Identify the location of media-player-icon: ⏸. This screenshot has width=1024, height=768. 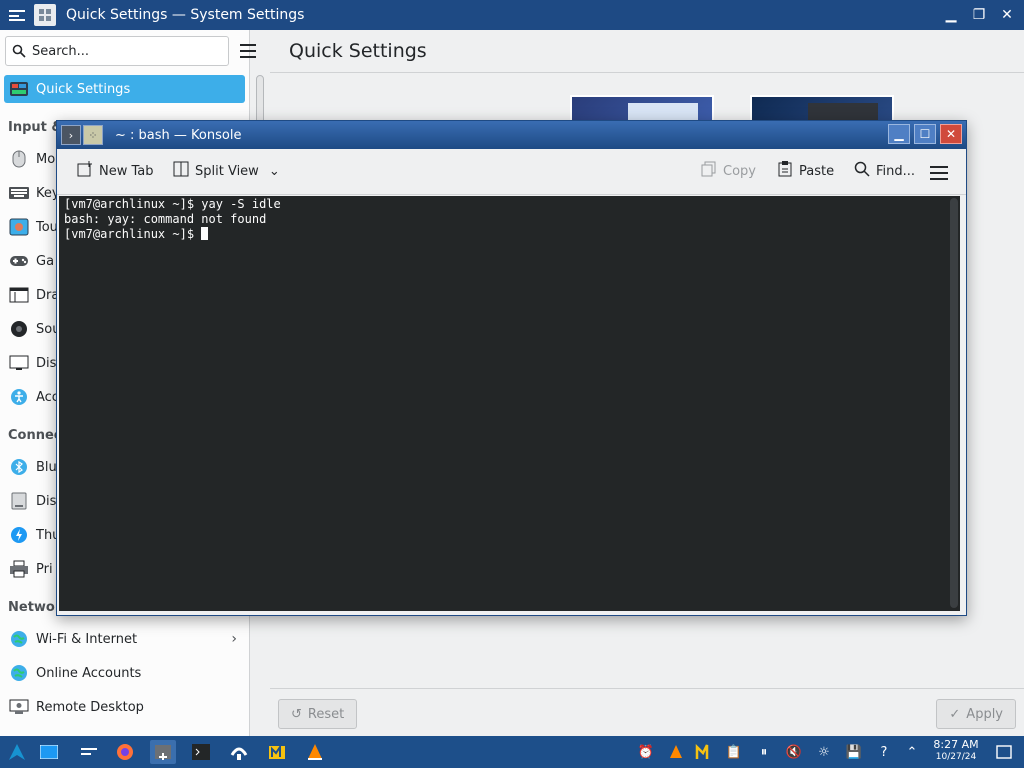
(764, 752).